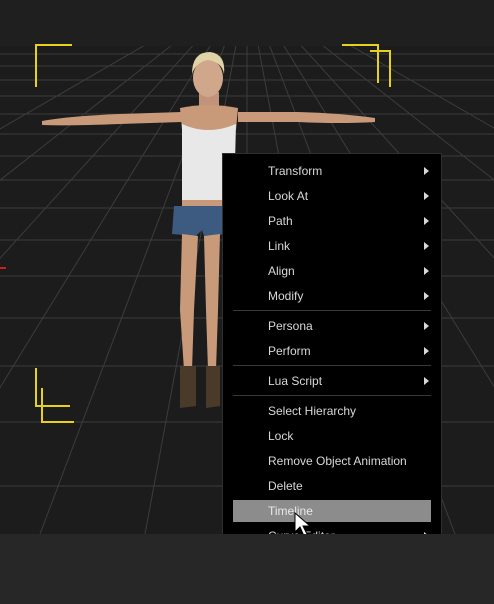 The image size is (494, 604). What do you see at coordinates (279, 246) in the screenshot?
I see `menu-item-label: Link` at bounding box center [279, 246].